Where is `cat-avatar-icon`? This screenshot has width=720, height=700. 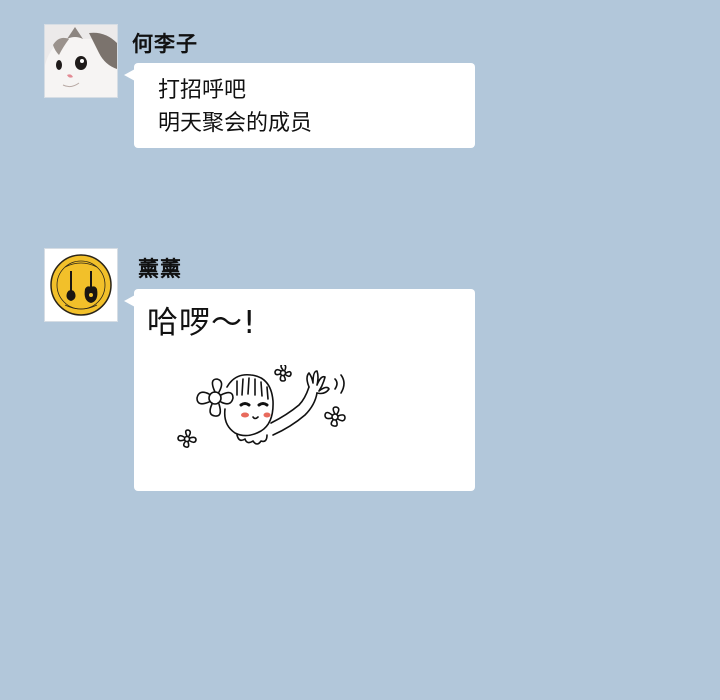 cat-avatar-icon is located at coordinates (81, 61).